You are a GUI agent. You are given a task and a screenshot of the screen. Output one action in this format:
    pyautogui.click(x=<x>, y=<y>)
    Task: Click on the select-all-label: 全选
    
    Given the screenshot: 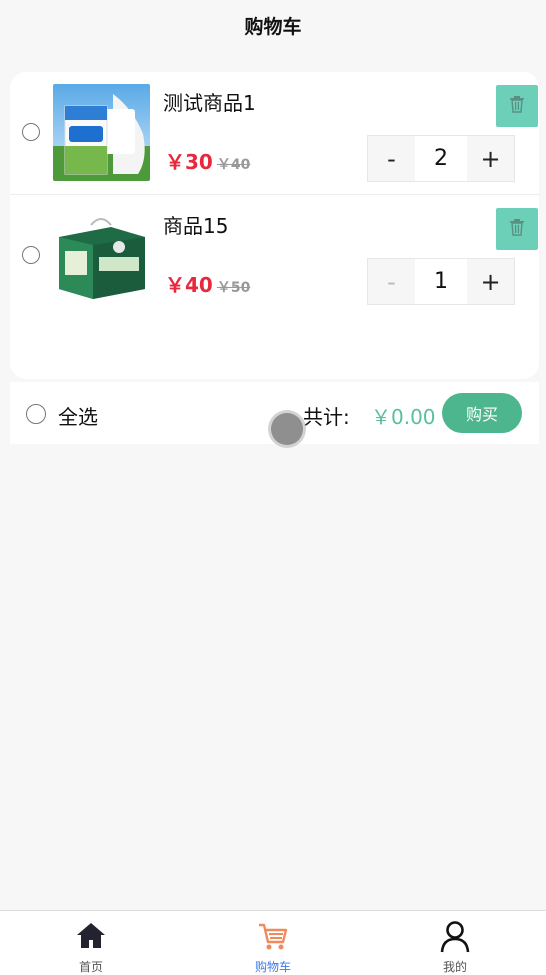 What is the action you would take?
    pyautogui.click(x=78, y=415)
    